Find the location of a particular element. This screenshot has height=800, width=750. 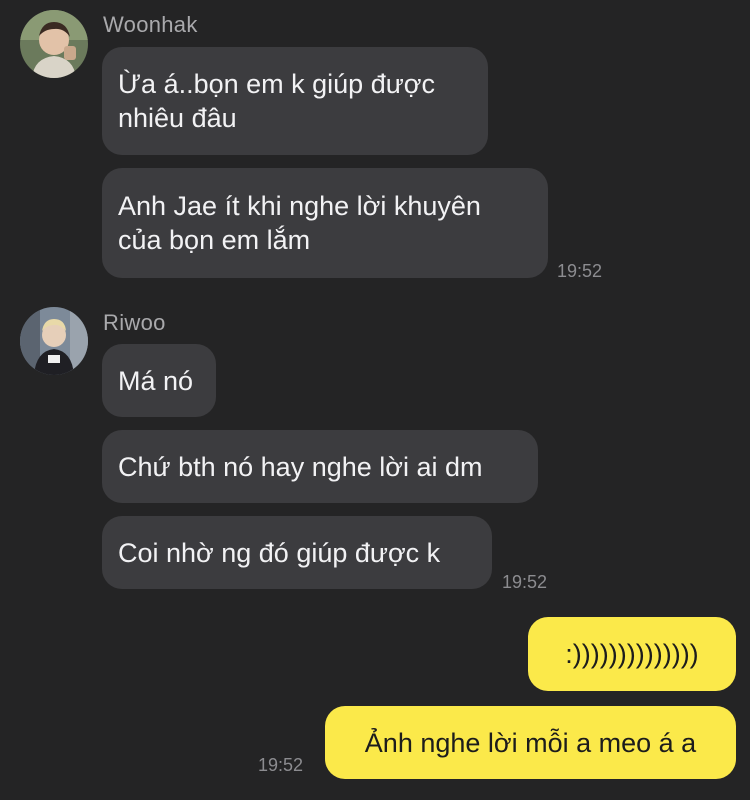

avatar-woonhak is located at coordinates (54, 44).